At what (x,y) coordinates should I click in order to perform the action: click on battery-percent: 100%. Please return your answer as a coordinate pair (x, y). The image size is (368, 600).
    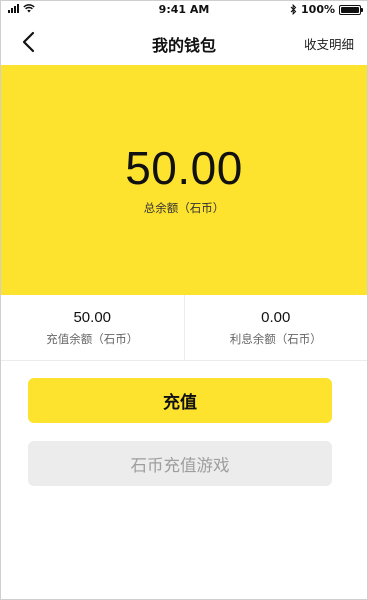
    Looking at the image, I should click on (318, 9).